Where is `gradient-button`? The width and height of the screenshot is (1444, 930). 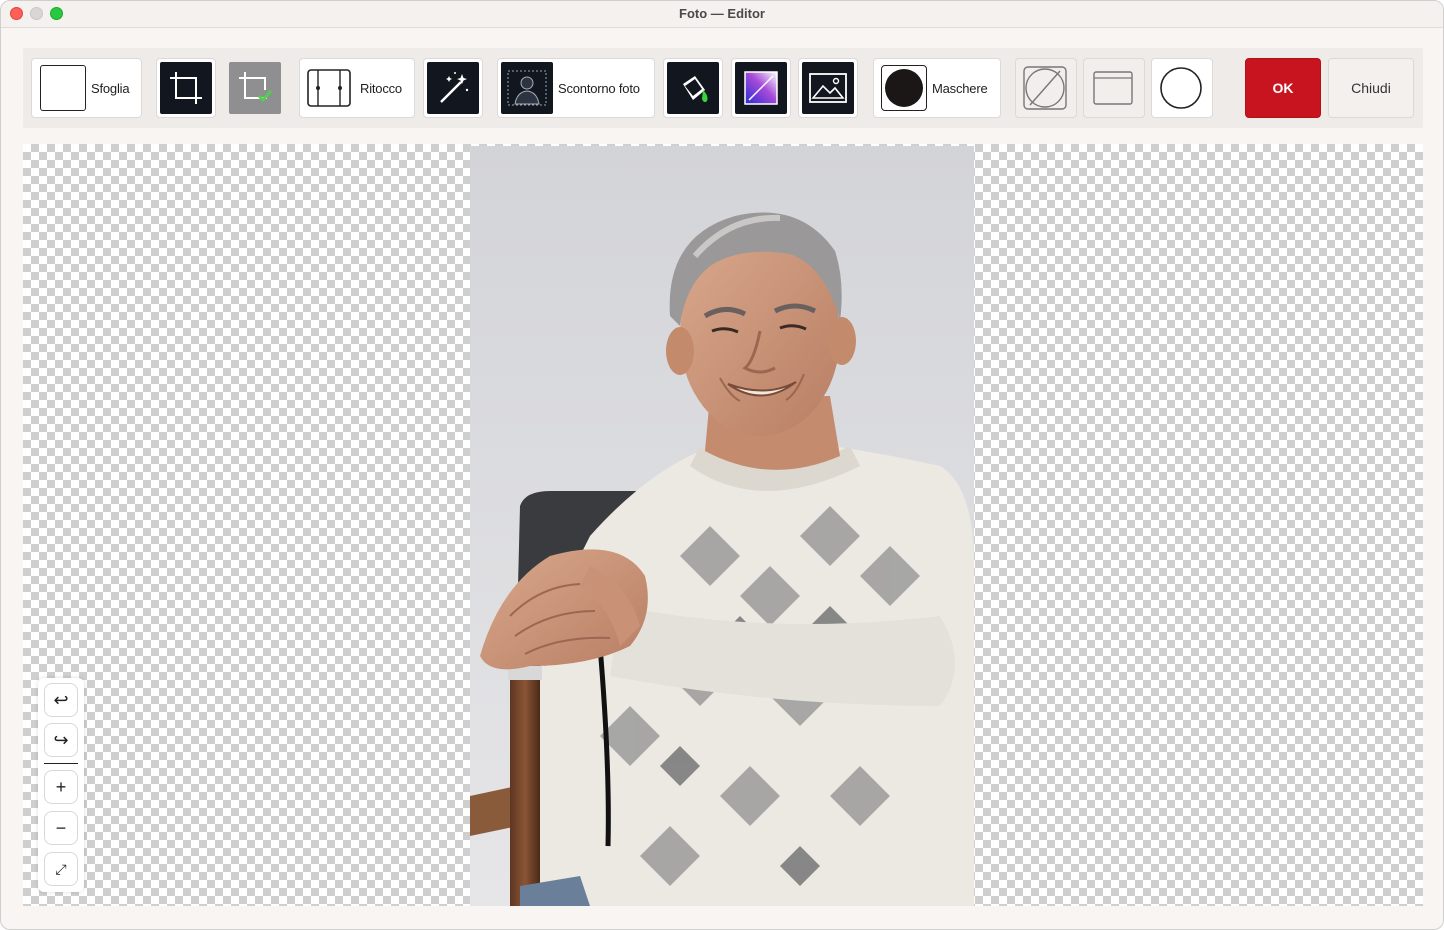 gradient-button is located at coordinates (761, 88).